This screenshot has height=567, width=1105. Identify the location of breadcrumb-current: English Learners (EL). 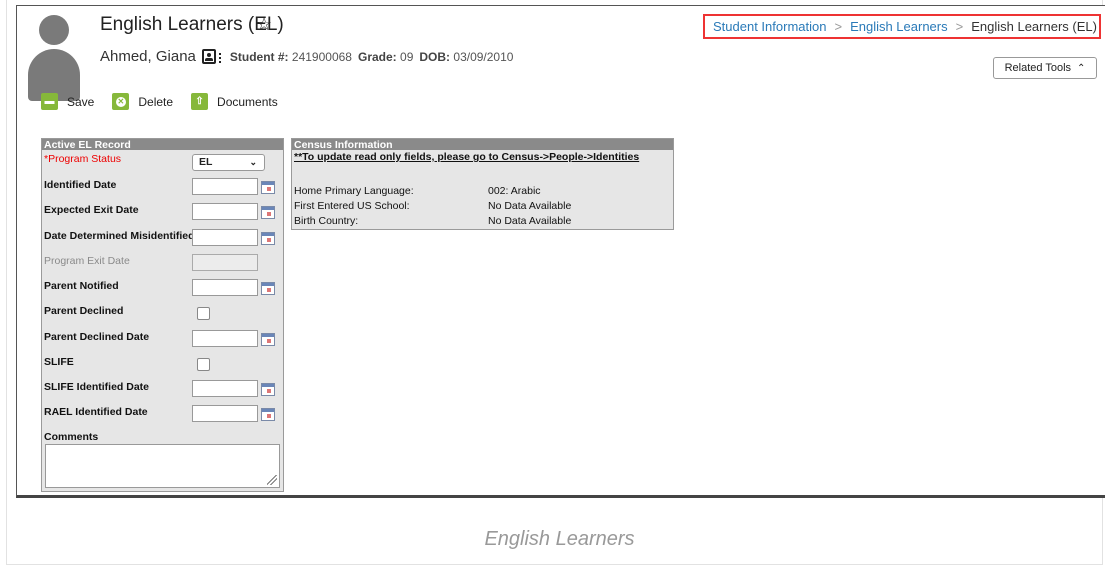
(1034, 26).